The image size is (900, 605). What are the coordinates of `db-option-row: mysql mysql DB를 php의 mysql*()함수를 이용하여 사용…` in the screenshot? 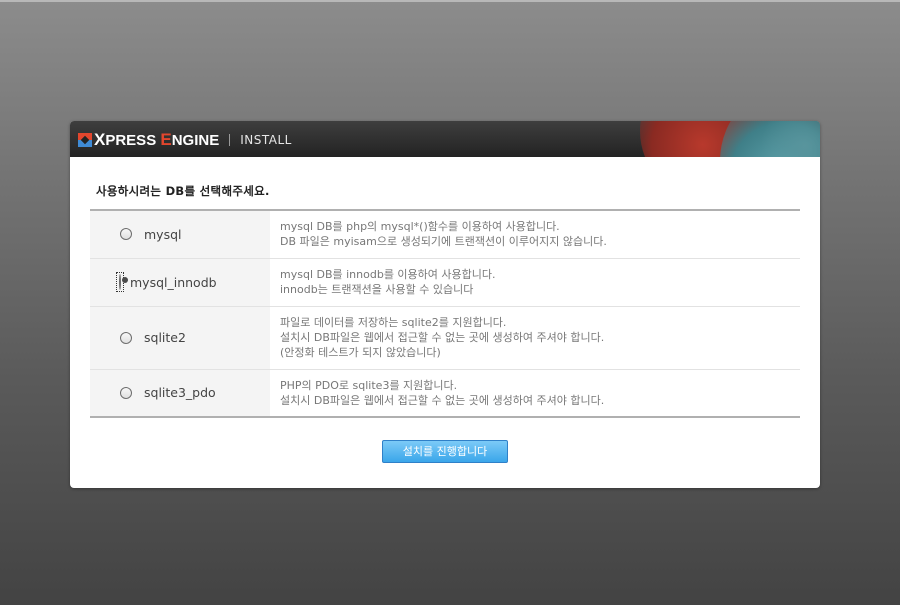 It's located at (445, 234).